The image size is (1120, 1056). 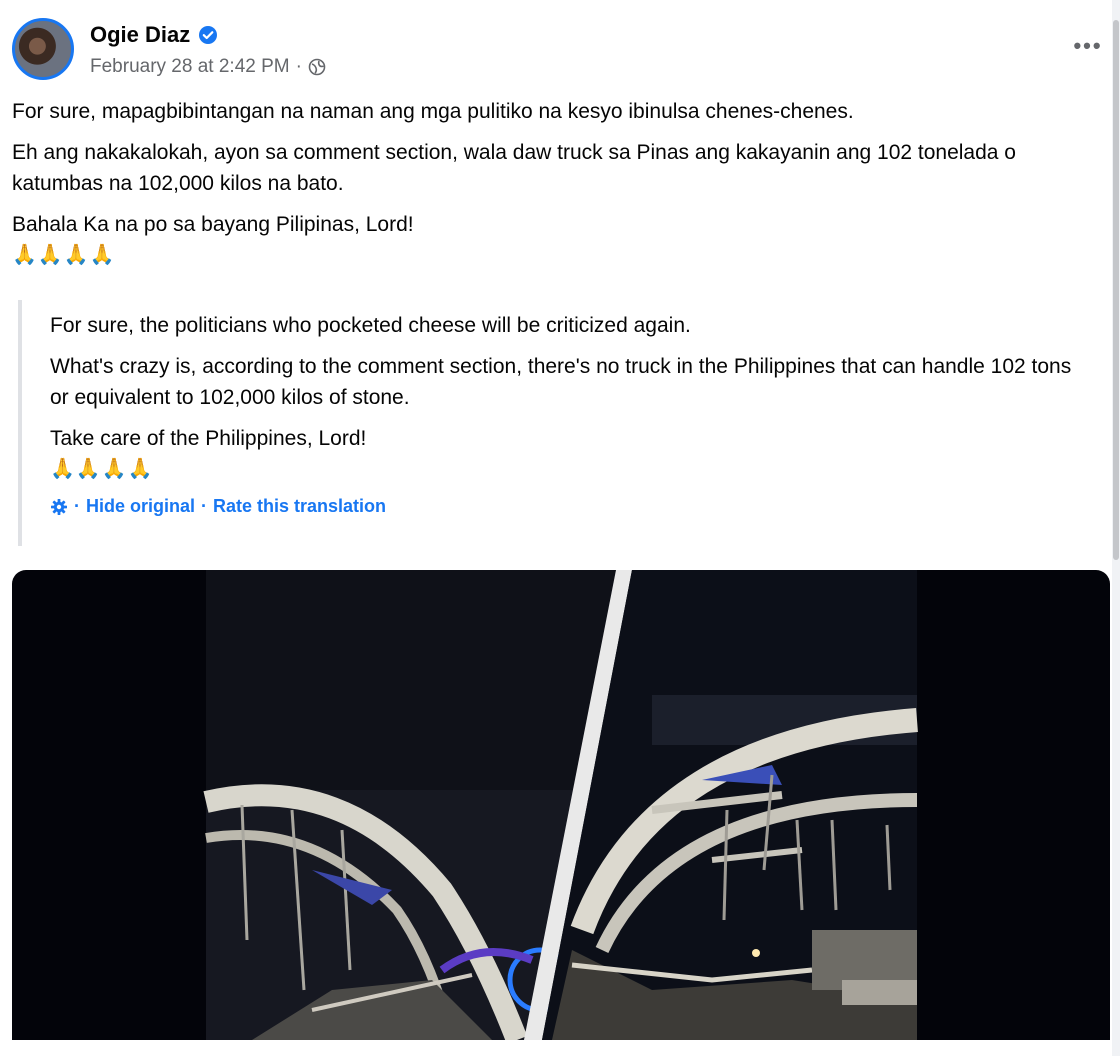 I want to click on author-name: Ogie Diaz, so click(x=140, y=35).